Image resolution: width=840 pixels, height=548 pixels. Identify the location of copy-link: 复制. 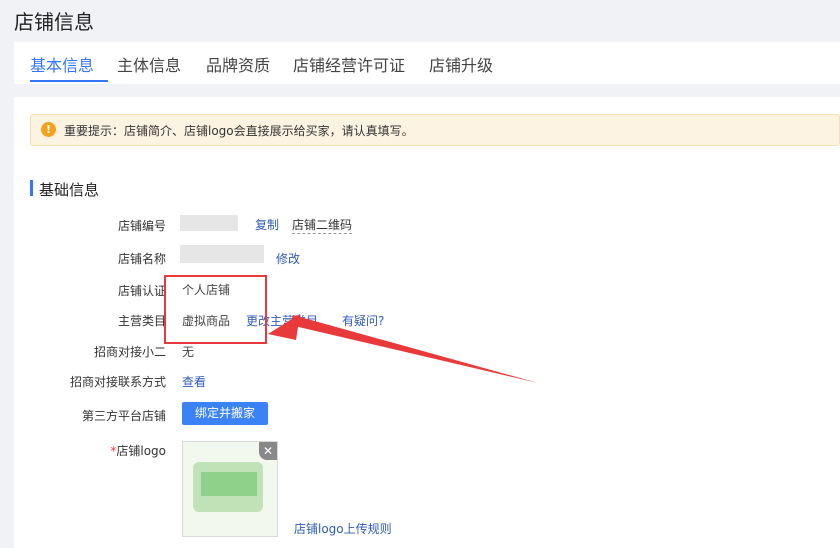
(267, 224).